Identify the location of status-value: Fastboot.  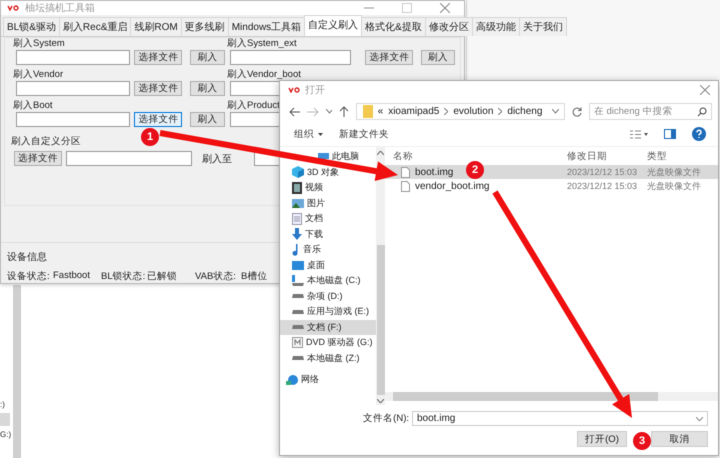
(72, 276).